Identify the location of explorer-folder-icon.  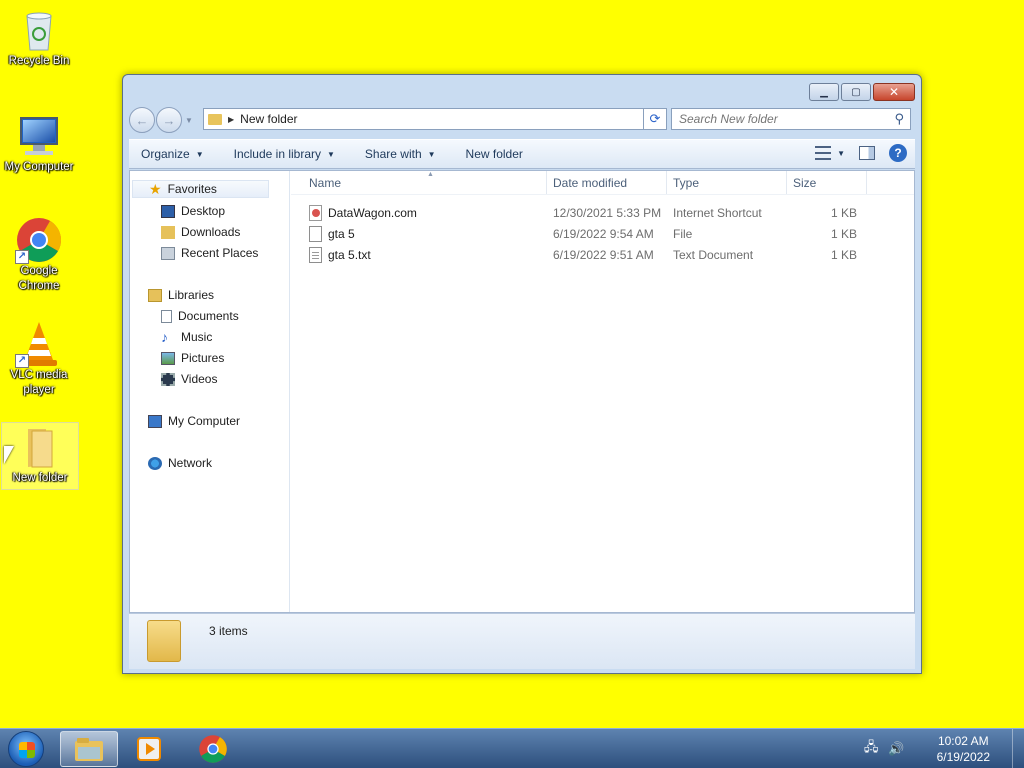
(89, 749).